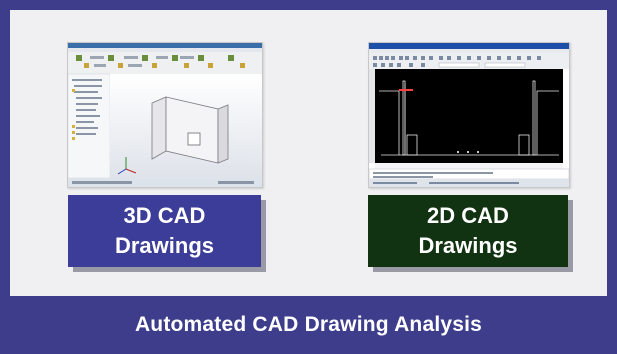  I want to click on cad-2d-preview-image, so click(469, 115).